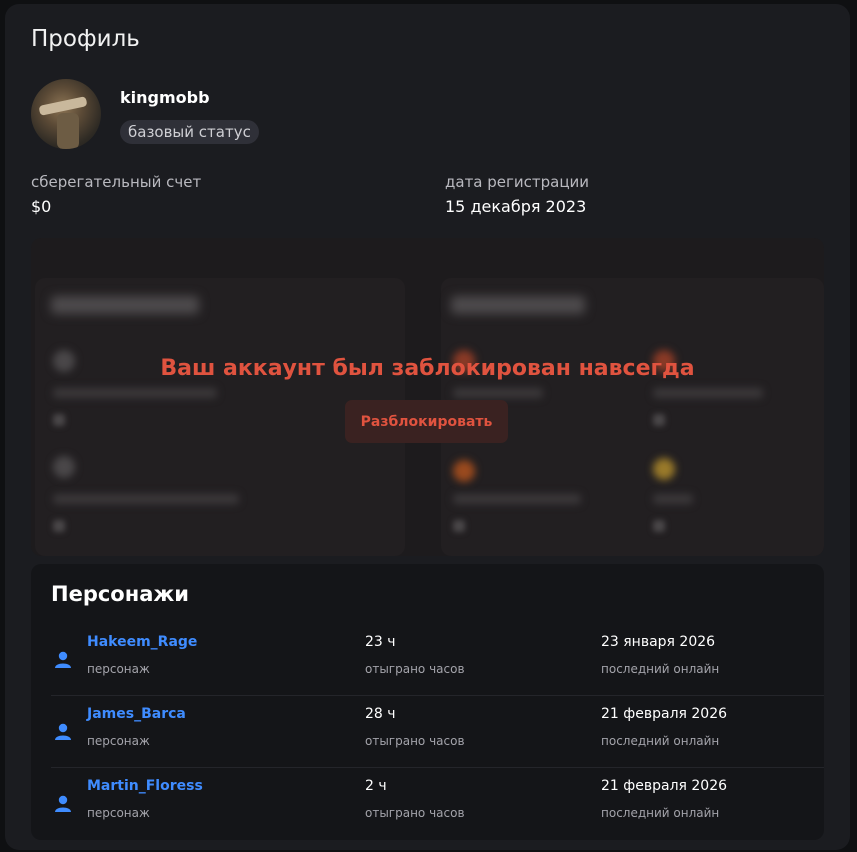 This screenshot has width=857, height=852. I want to click on unblock-button: Разблокировать, so click(426, 421).